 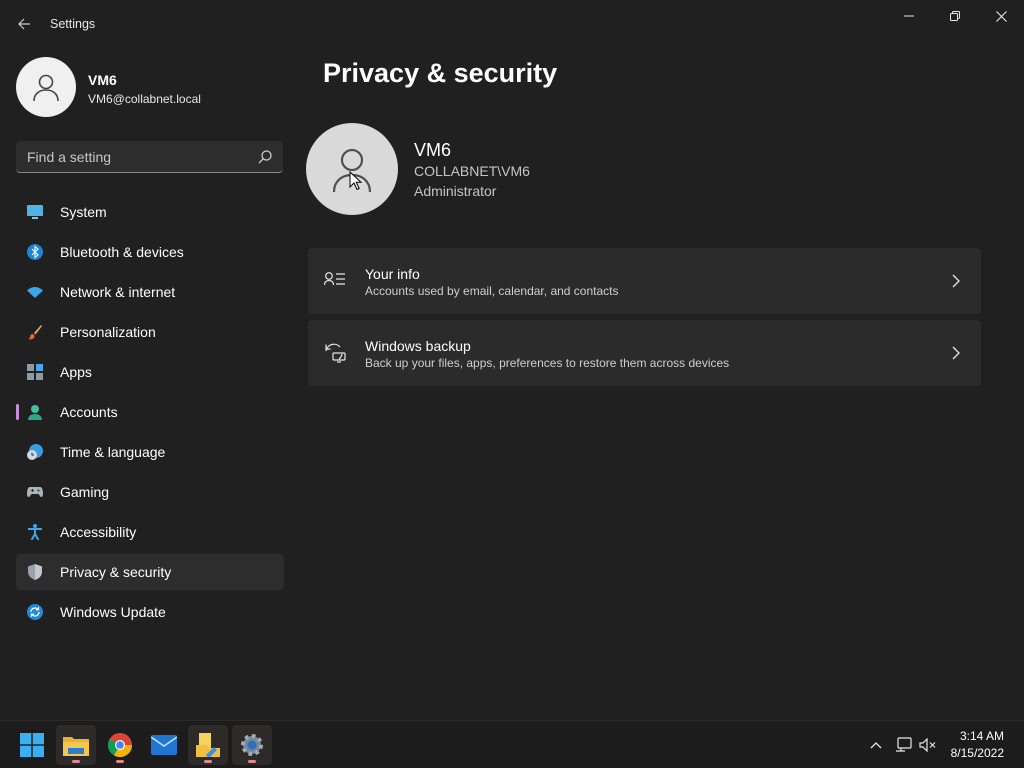 I want to click on sidebar-item-network: Network & internet, so click(x=150, y=292).